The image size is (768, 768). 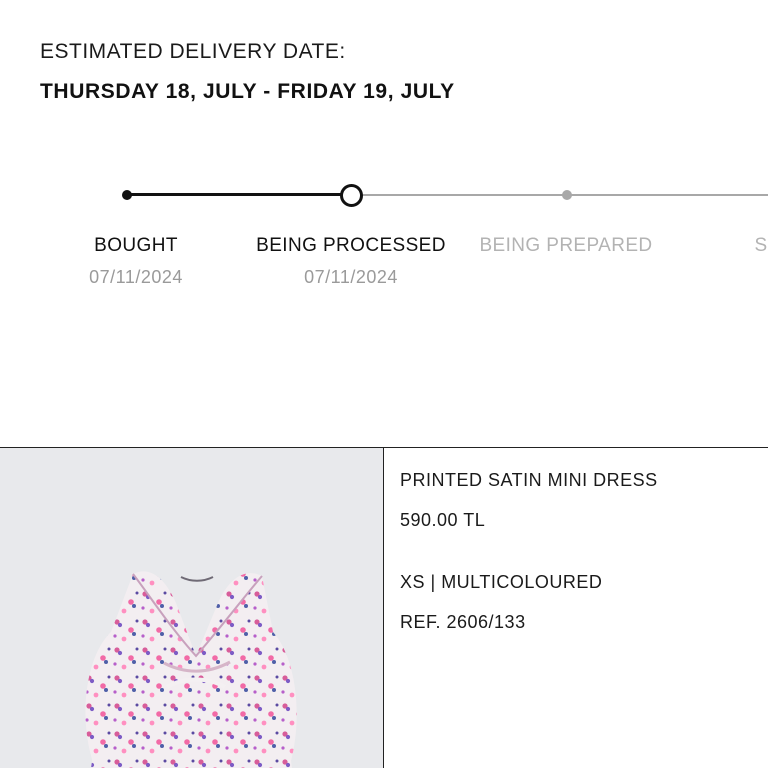 What do you see at coordinates (136, 245) in the screenshot?
I see `step-bought-label: BOUGHT` at bounding box center [136, 245].